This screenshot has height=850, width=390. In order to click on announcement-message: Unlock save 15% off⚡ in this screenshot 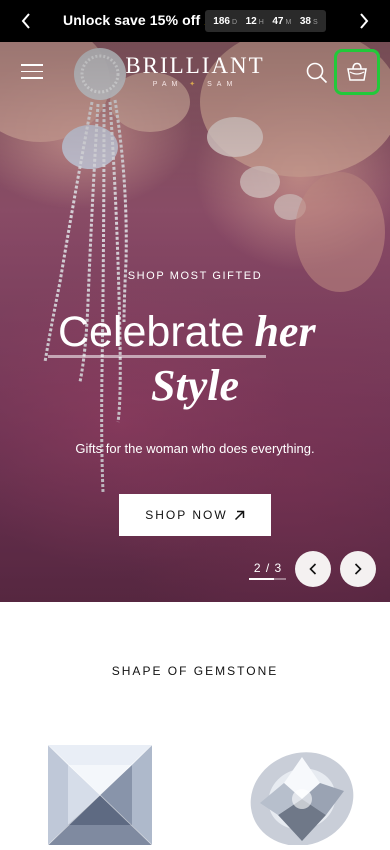, I will do `click(138, 20)`.